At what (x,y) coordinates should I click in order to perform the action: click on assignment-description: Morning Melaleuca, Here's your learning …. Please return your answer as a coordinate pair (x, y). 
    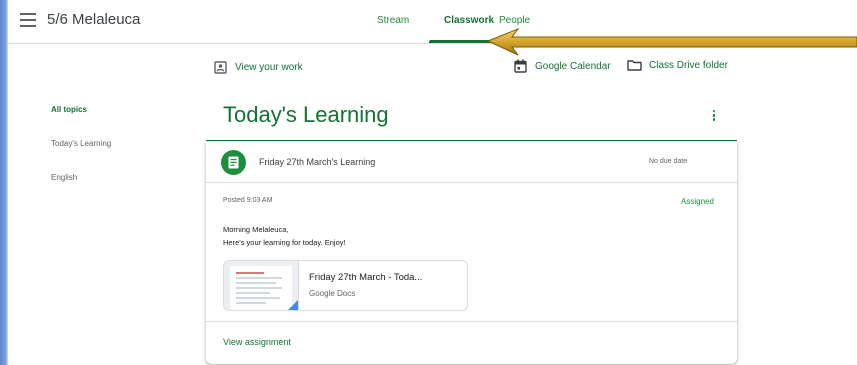
    Looking at the image, I should click on (284, 236).